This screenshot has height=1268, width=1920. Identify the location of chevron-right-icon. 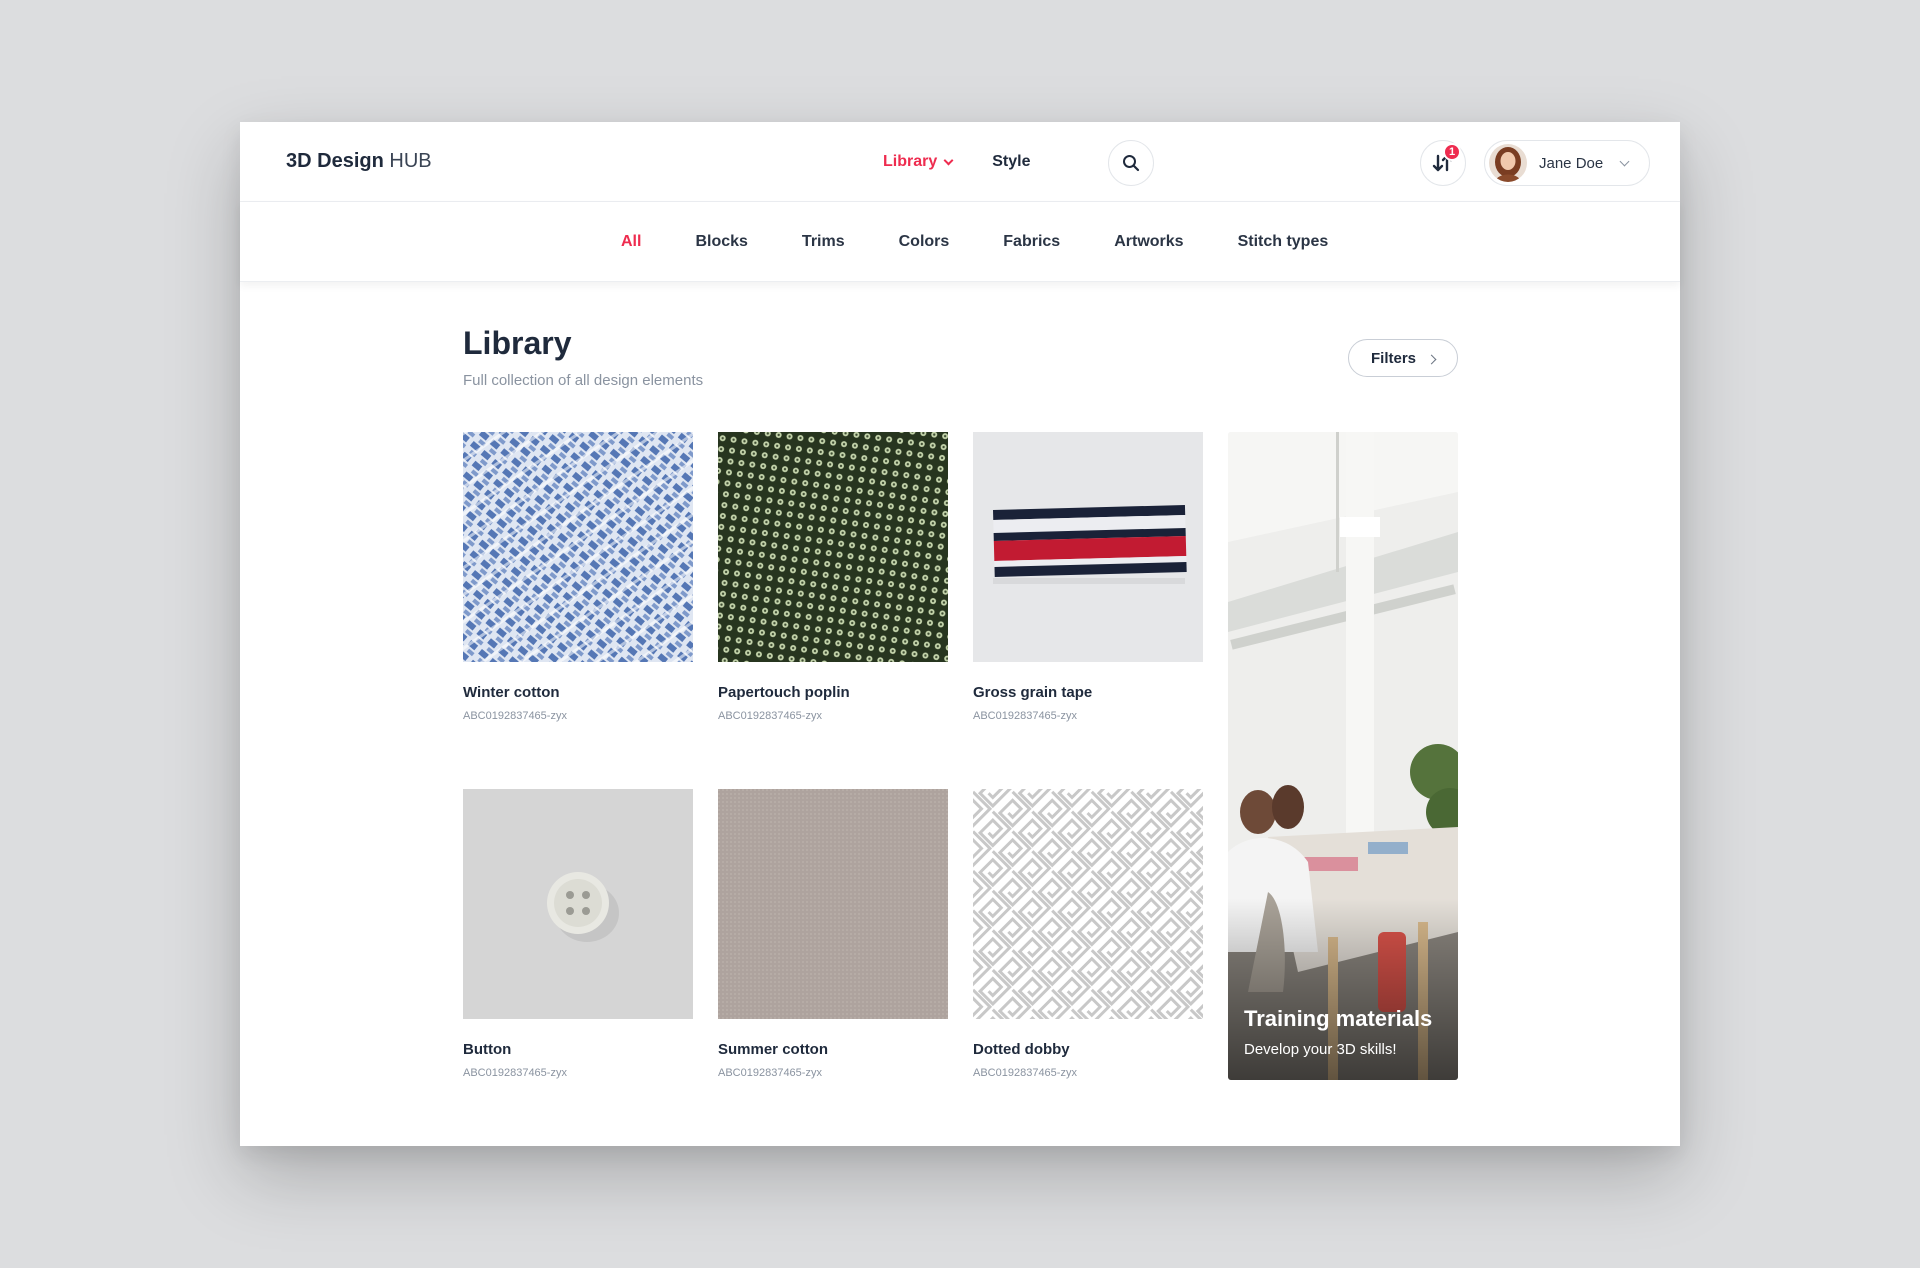
(1431, 359).